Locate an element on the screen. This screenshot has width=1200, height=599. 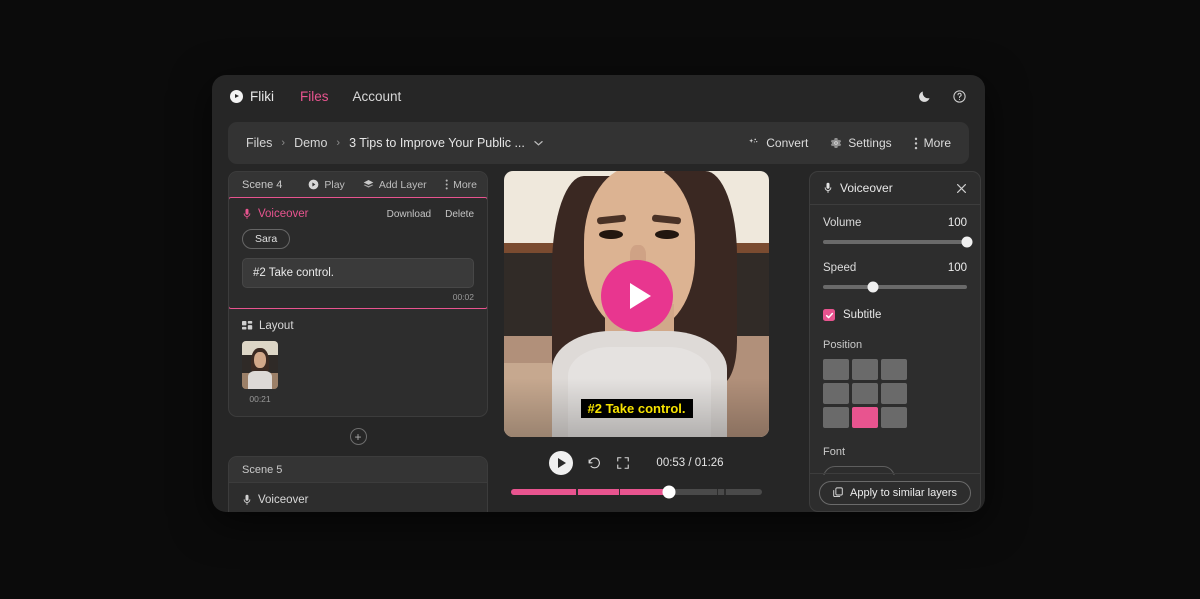
voice-name-chip: Sara is located at coordinates (266, 239).